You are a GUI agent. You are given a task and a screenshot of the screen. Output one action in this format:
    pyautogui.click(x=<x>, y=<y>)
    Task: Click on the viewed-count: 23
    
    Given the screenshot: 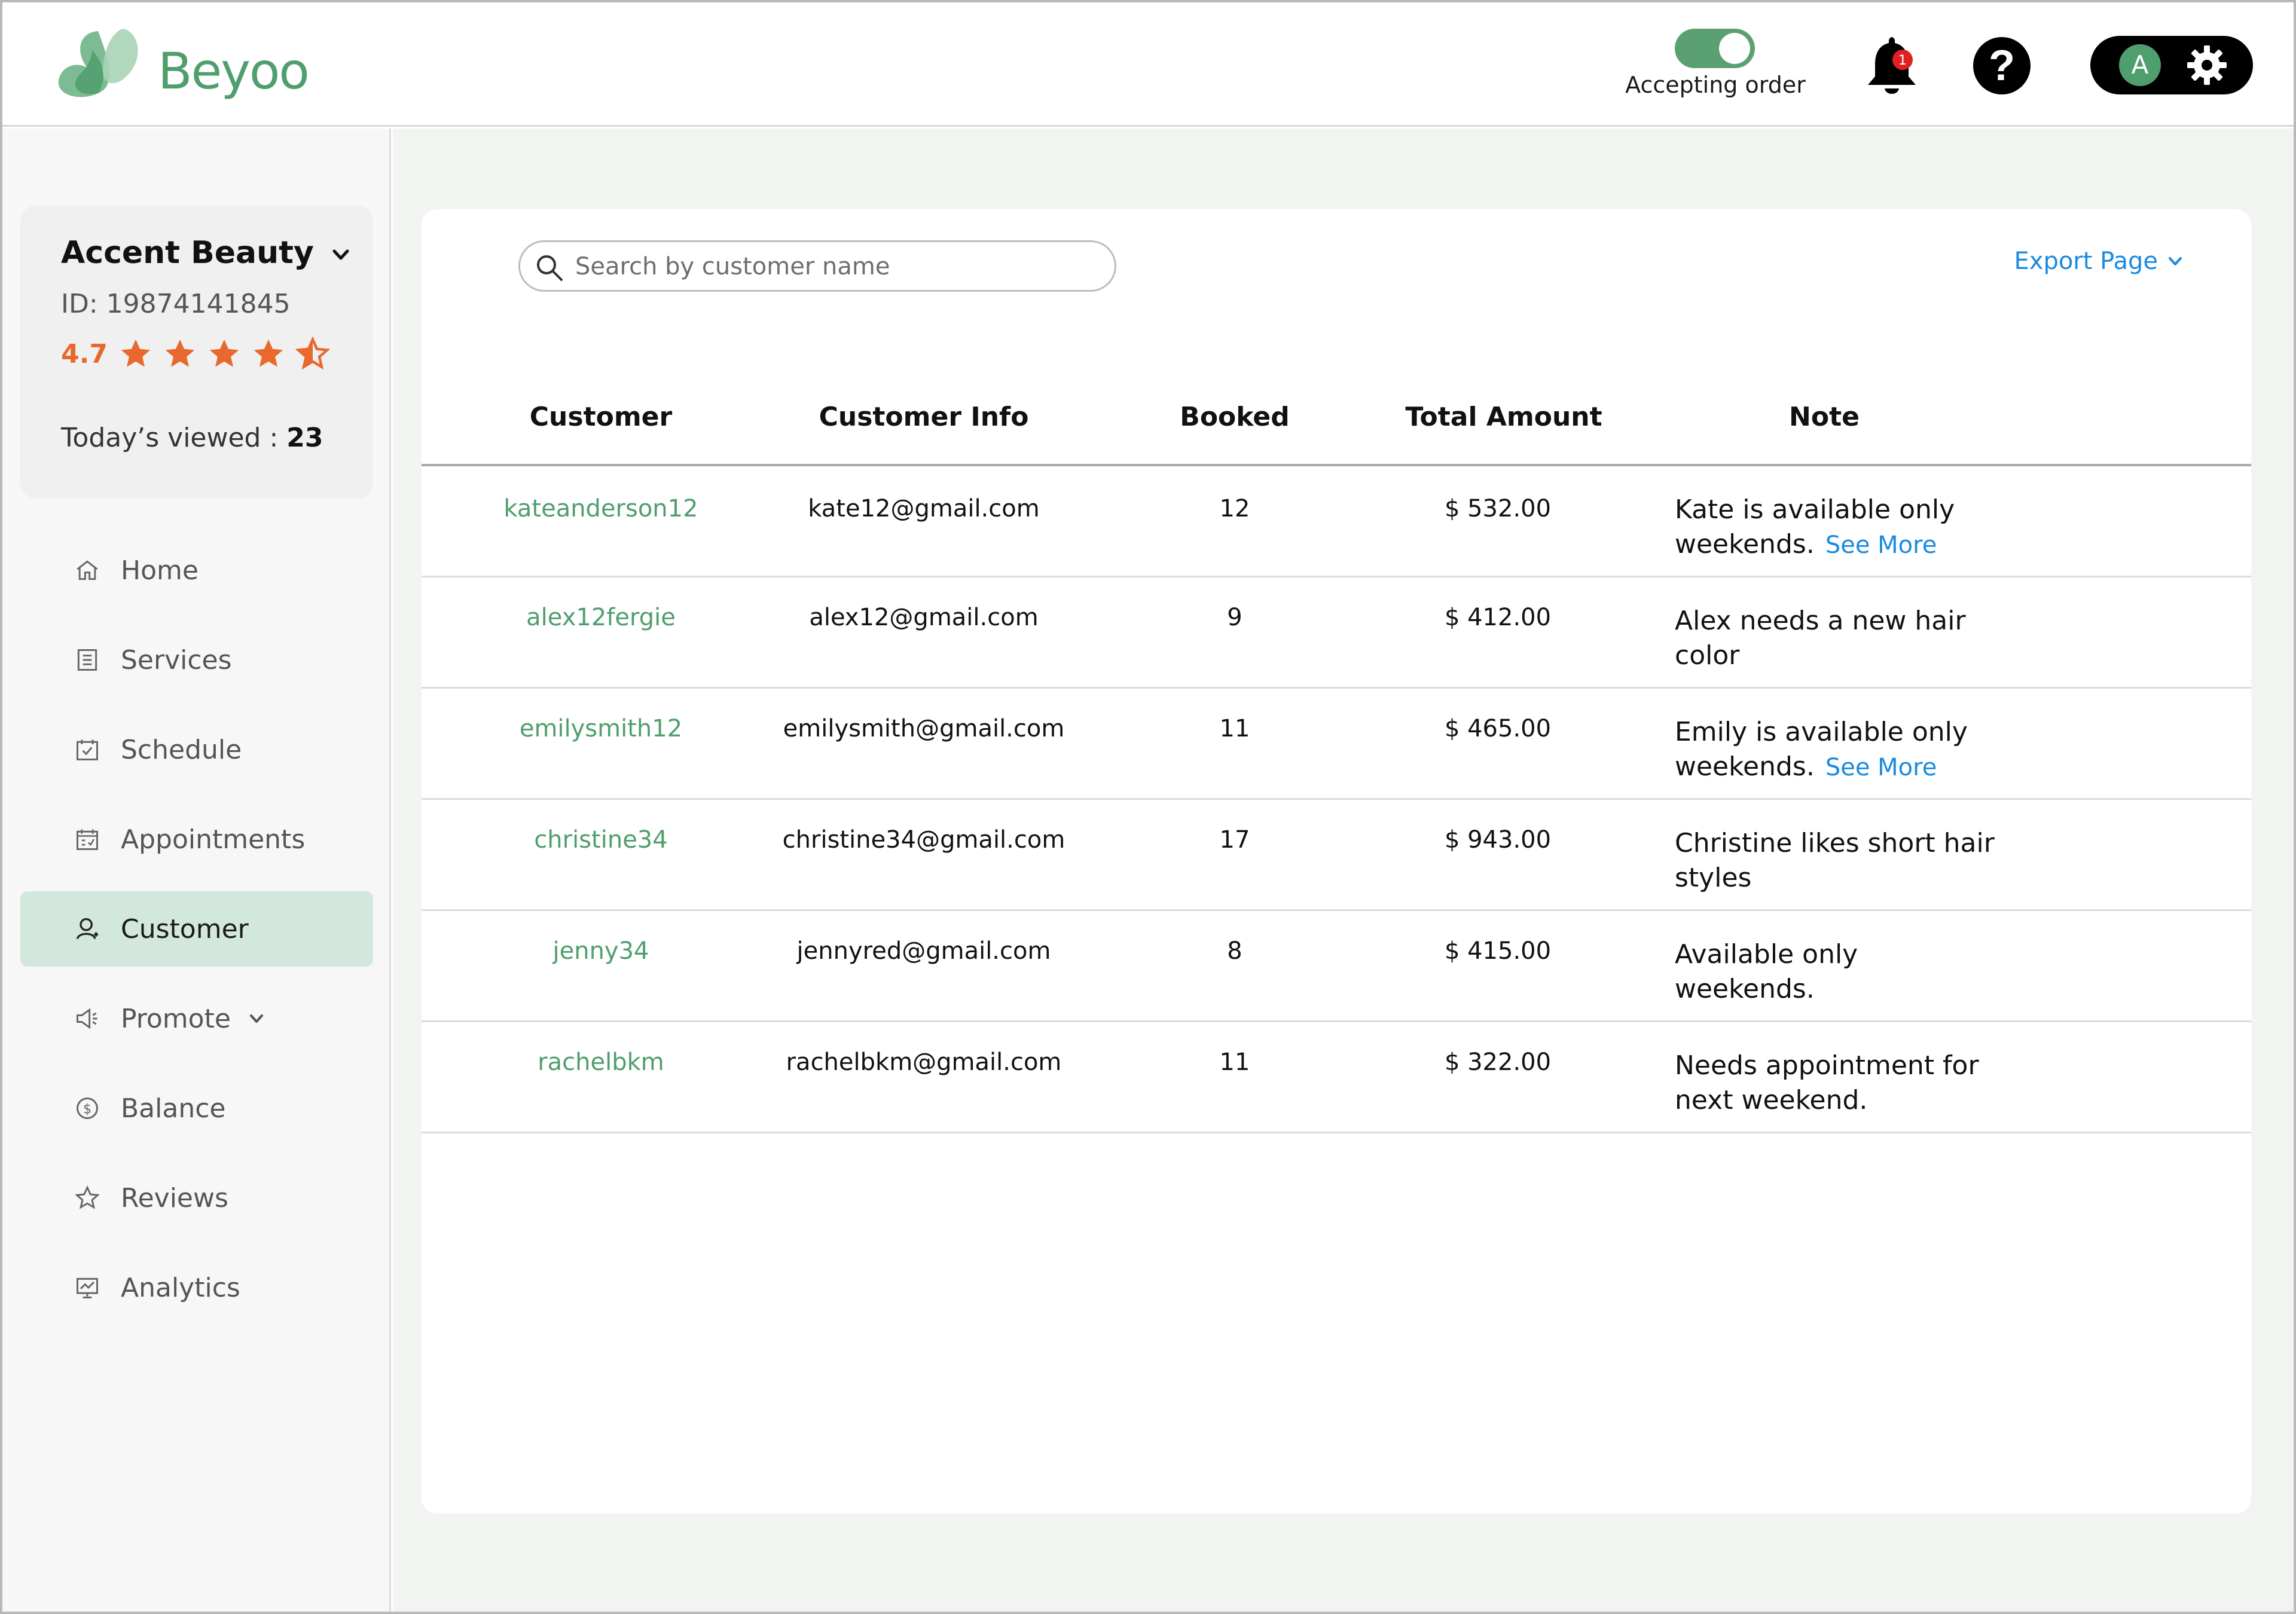 What is the action you would take?
    pyautogui.click(x=304, y=438)
    